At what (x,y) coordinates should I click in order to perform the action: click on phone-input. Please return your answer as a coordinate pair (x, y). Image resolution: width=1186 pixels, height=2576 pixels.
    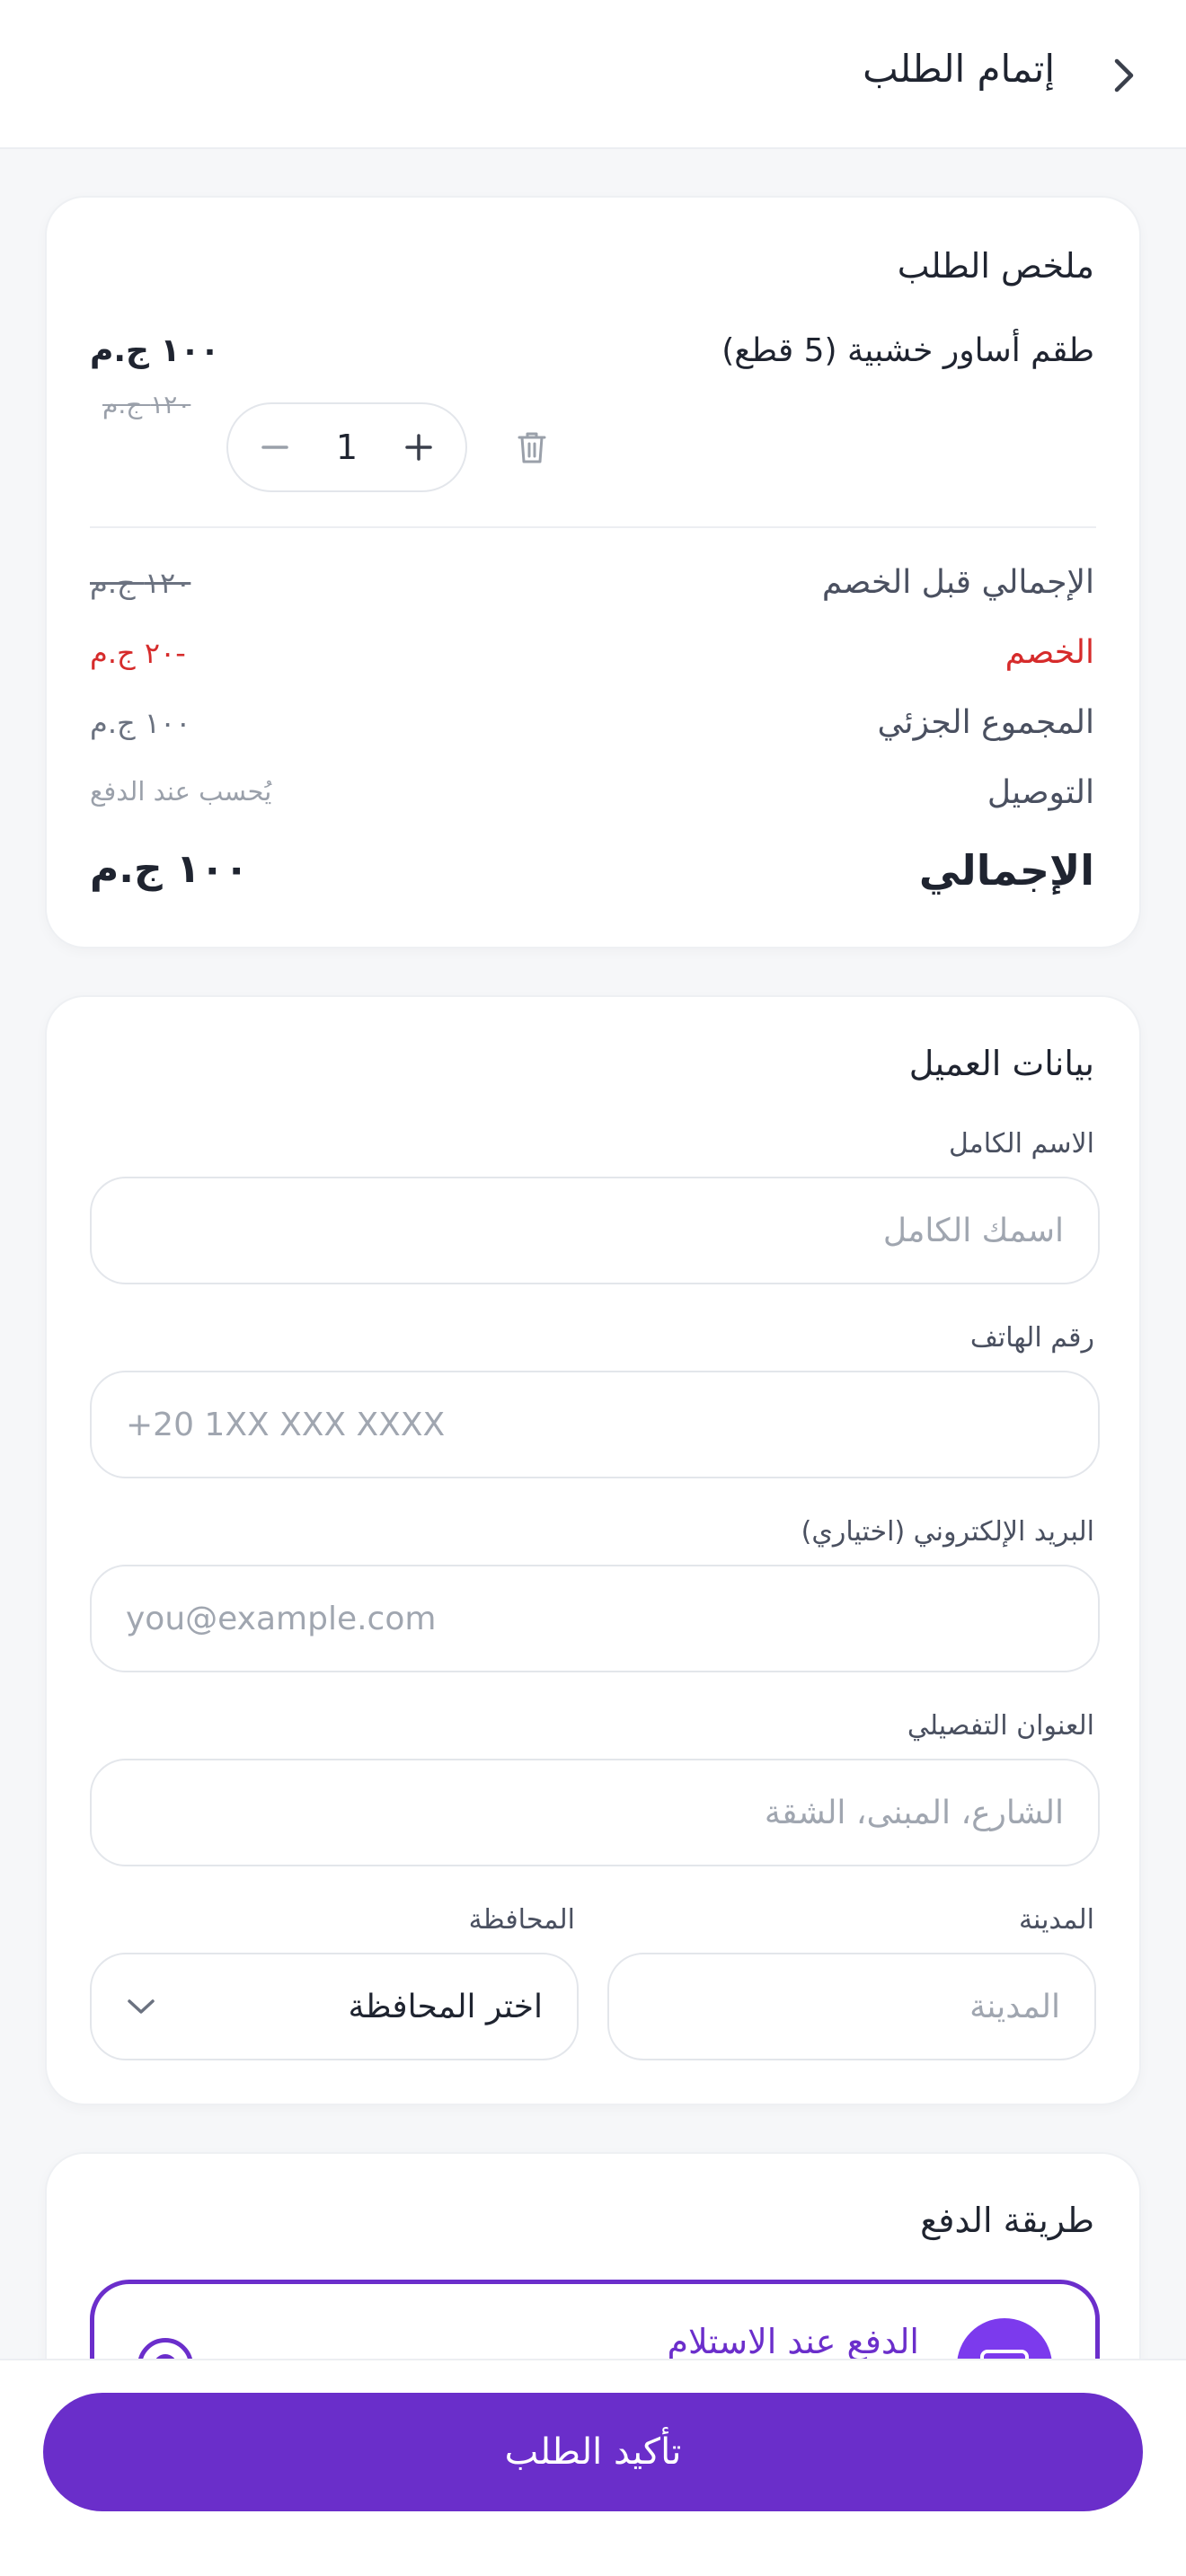
    Looking at the image, I should click on (595, 1424).